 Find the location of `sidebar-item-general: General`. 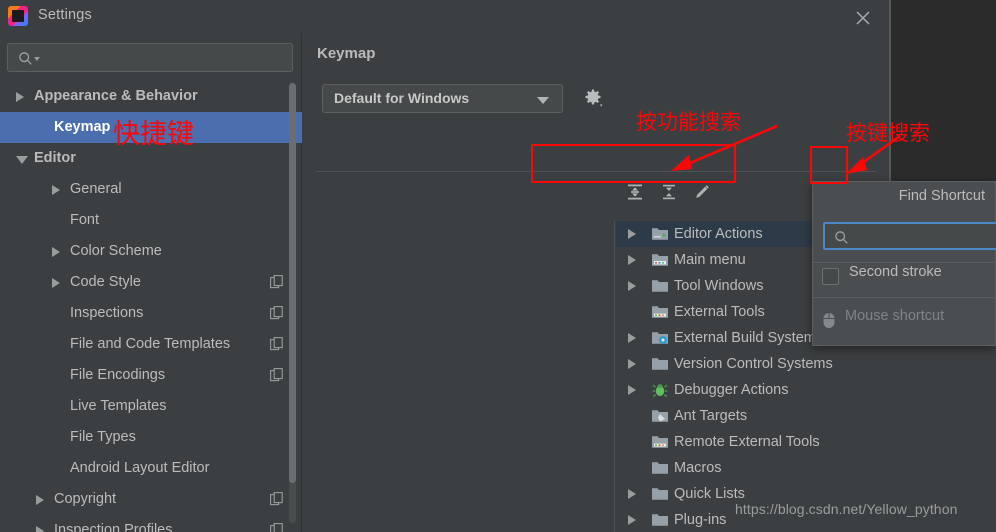

sidebar-item-general: General is located at coordinates (151, 189).